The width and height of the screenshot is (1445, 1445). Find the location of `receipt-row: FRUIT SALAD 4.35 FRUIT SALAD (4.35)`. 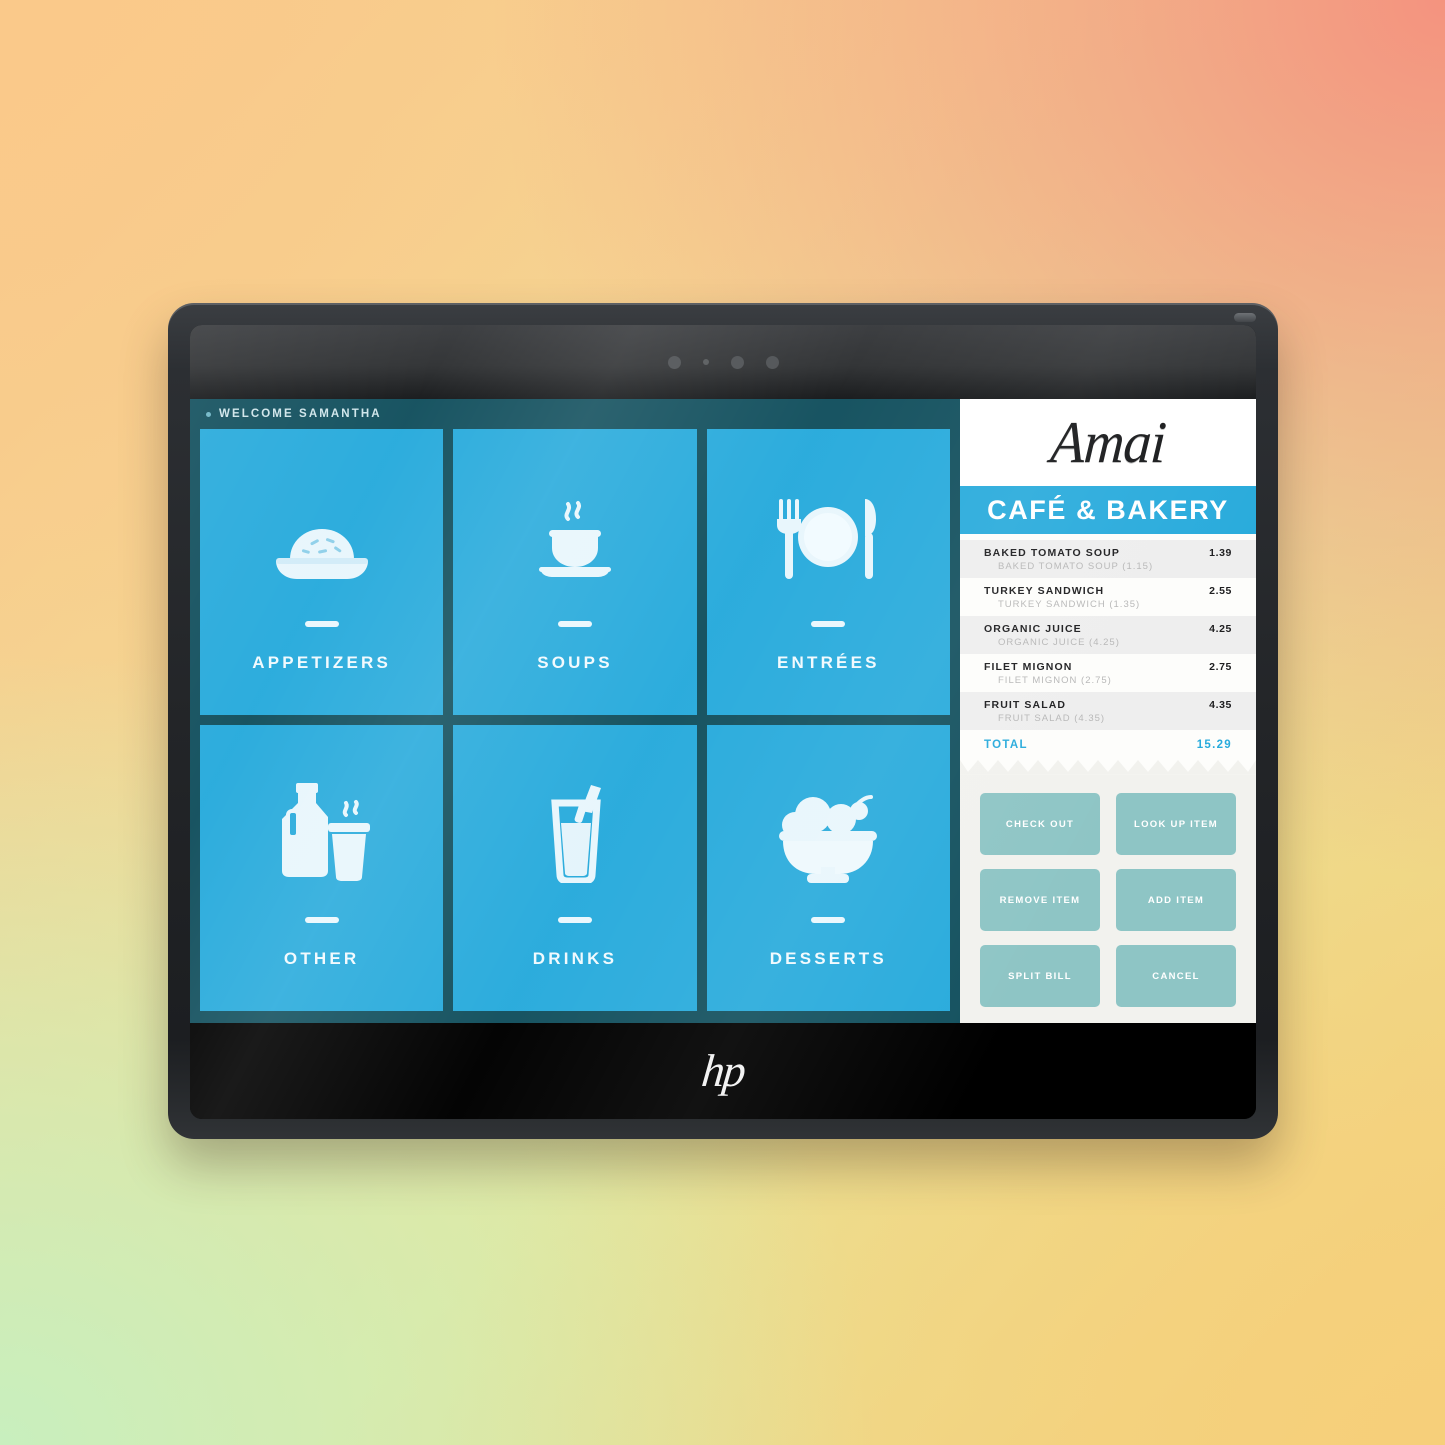

receipt-row: FRUIT SALAD 4.35 FRUIT SALAD (4.35) is located at coordinates (1108, 711).